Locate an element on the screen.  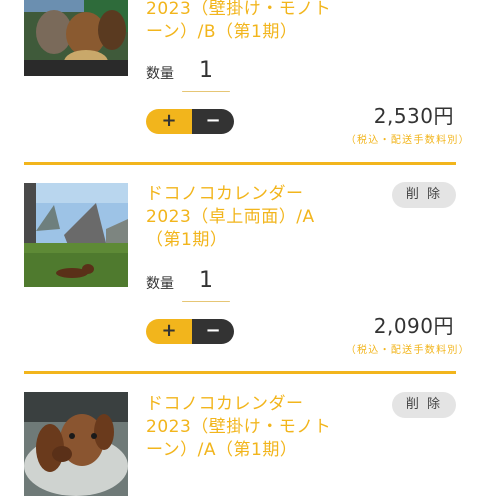
dog-lawn-photo-icon is located at coordinates (76, 235).